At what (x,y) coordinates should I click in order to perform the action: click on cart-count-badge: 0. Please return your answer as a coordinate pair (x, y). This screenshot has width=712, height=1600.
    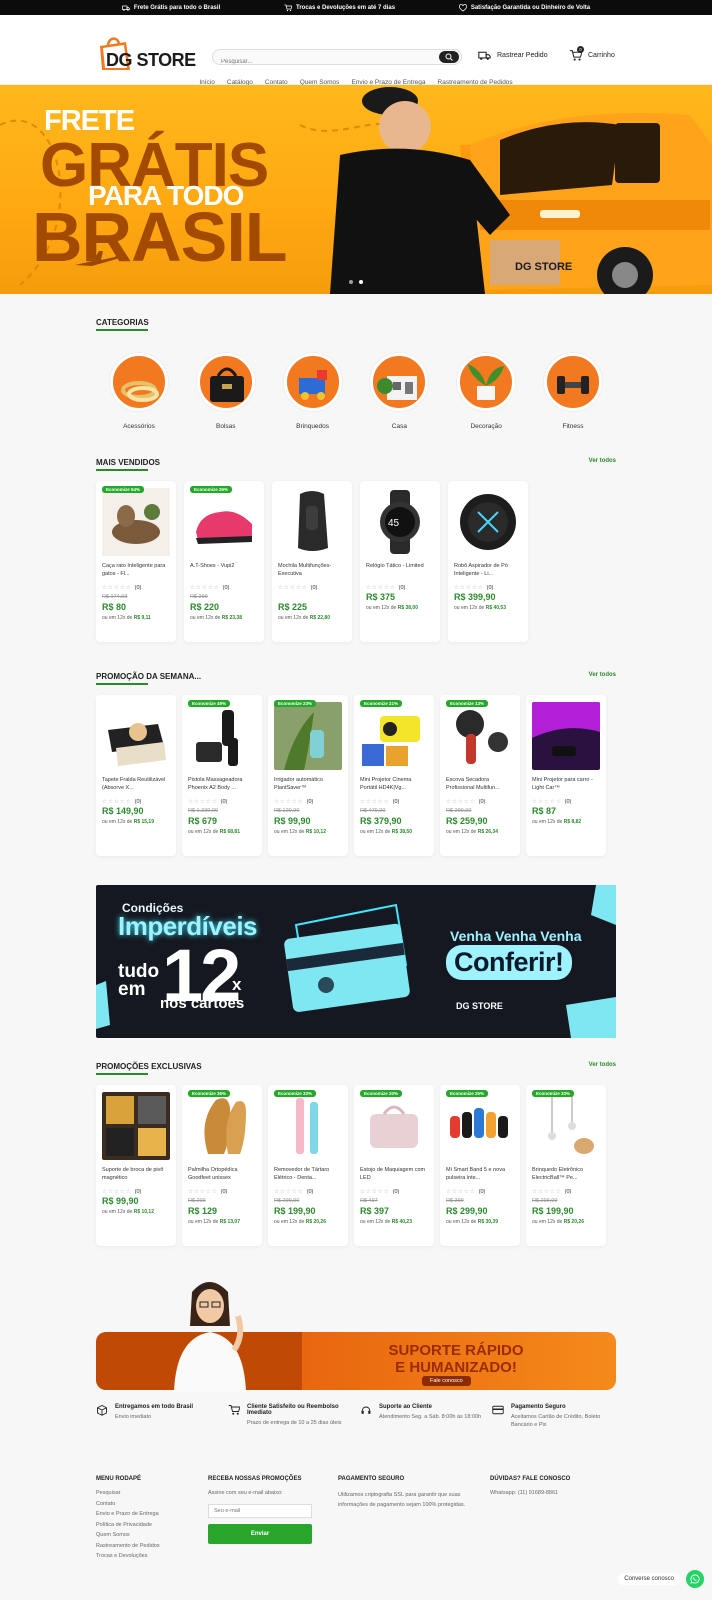
    Looking at the image, I should click on (580, 49).